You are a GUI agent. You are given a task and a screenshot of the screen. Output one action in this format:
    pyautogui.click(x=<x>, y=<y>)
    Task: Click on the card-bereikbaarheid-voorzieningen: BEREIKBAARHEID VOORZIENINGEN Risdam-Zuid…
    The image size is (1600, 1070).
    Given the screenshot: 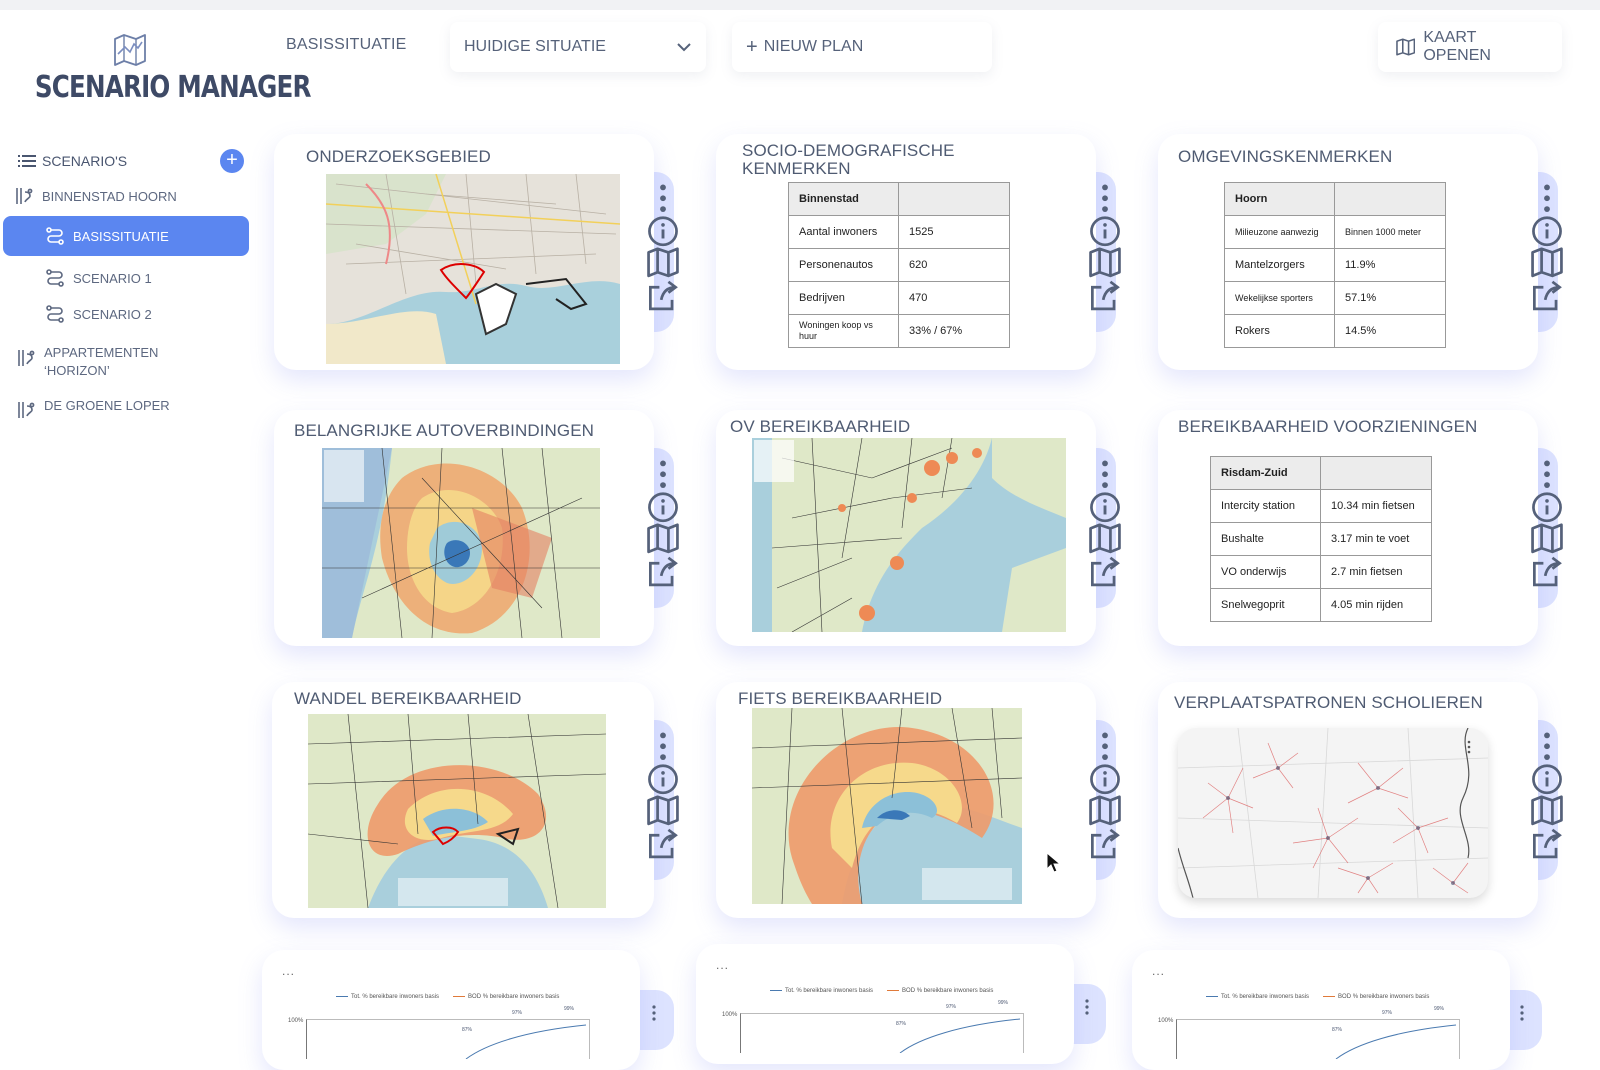 What is the action you would take?
    pyautogui.click(x=1348, y=528)
    